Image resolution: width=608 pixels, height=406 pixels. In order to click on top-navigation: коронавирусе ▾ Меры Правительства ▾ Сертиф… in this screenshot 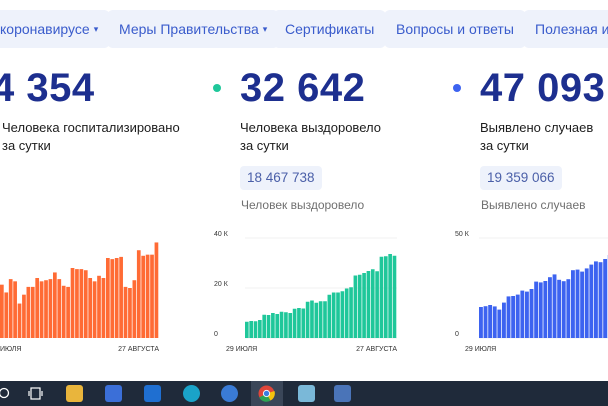, I will do `click(304, 28)`.